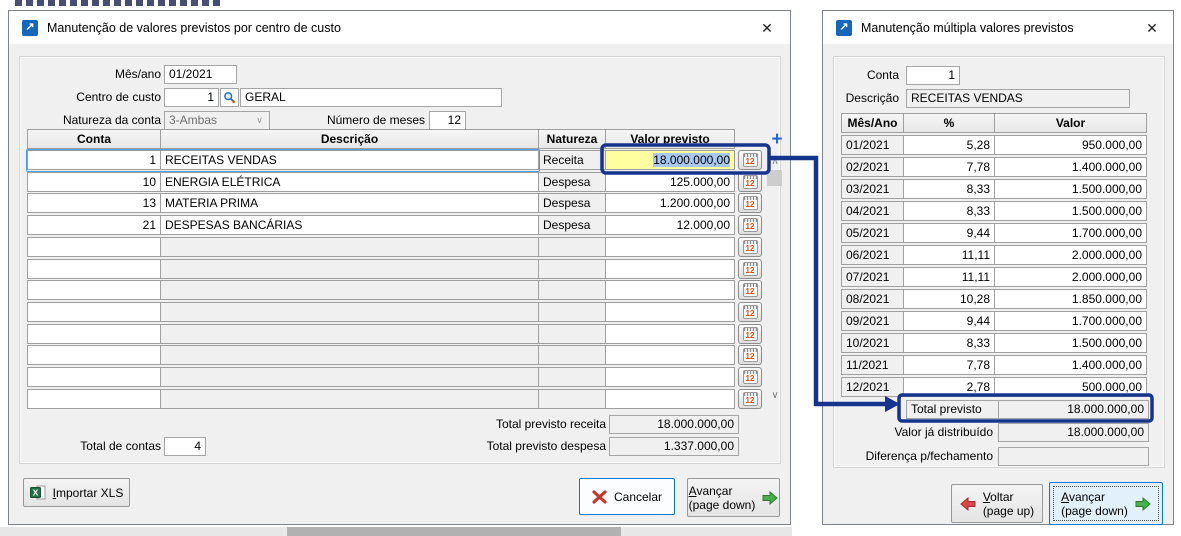 This screenshot has width=1181, height=536. Describe the element at coordinates (94, 203) in the screenshot. I see `conta-cell: 13` at that location.